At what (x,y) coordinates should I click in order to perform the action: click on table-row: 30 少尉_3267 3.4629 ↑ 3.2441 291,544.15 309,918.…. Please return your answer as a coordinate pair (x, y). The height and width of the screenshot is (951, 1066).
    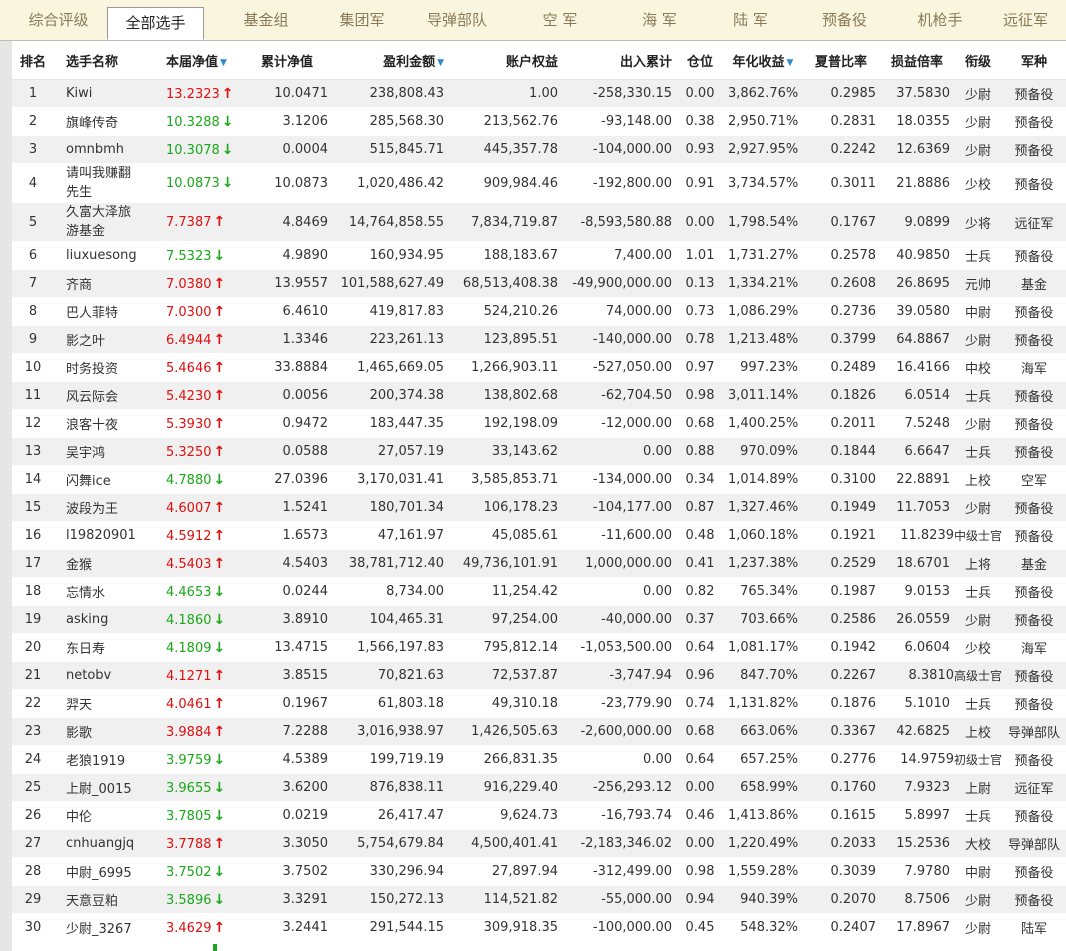
    Looking at the image, I should click on (539, 927).